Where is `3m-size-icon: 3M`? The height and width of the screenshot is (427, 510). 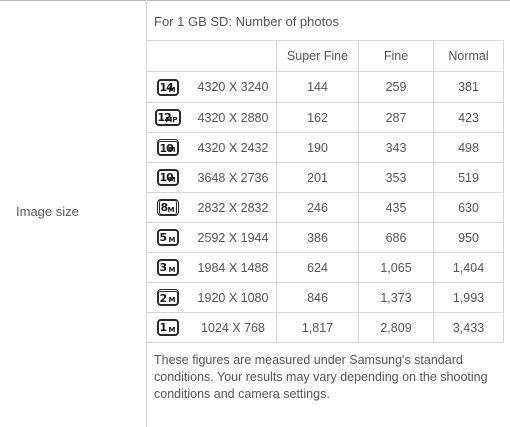 3m-size-icon: 3M is located at coordinates (167, 267).